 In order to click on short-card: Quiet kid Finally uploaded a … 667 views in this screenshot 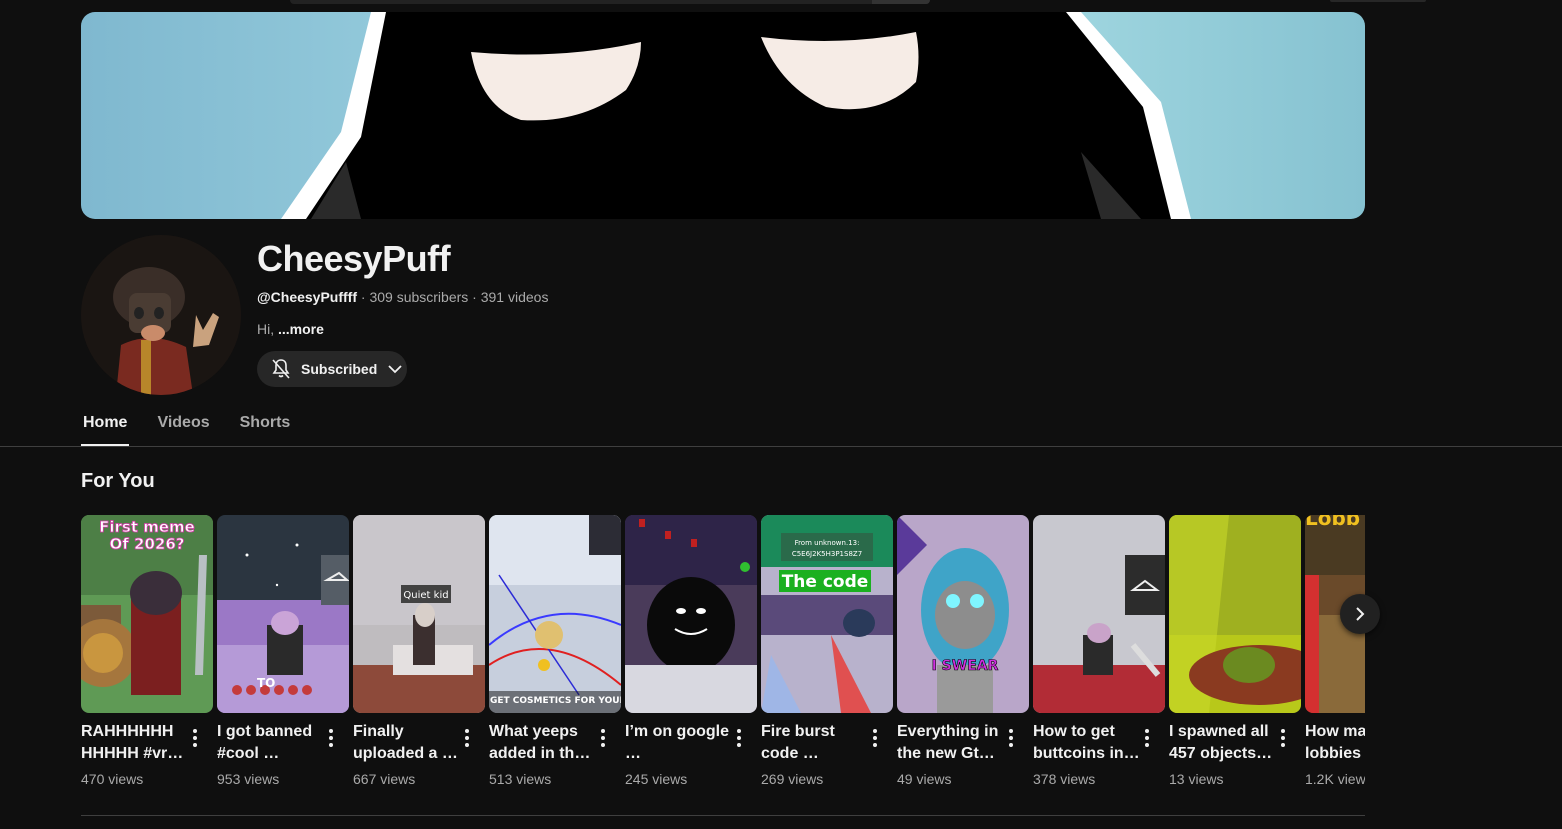, I will do `click(419, 651)`.